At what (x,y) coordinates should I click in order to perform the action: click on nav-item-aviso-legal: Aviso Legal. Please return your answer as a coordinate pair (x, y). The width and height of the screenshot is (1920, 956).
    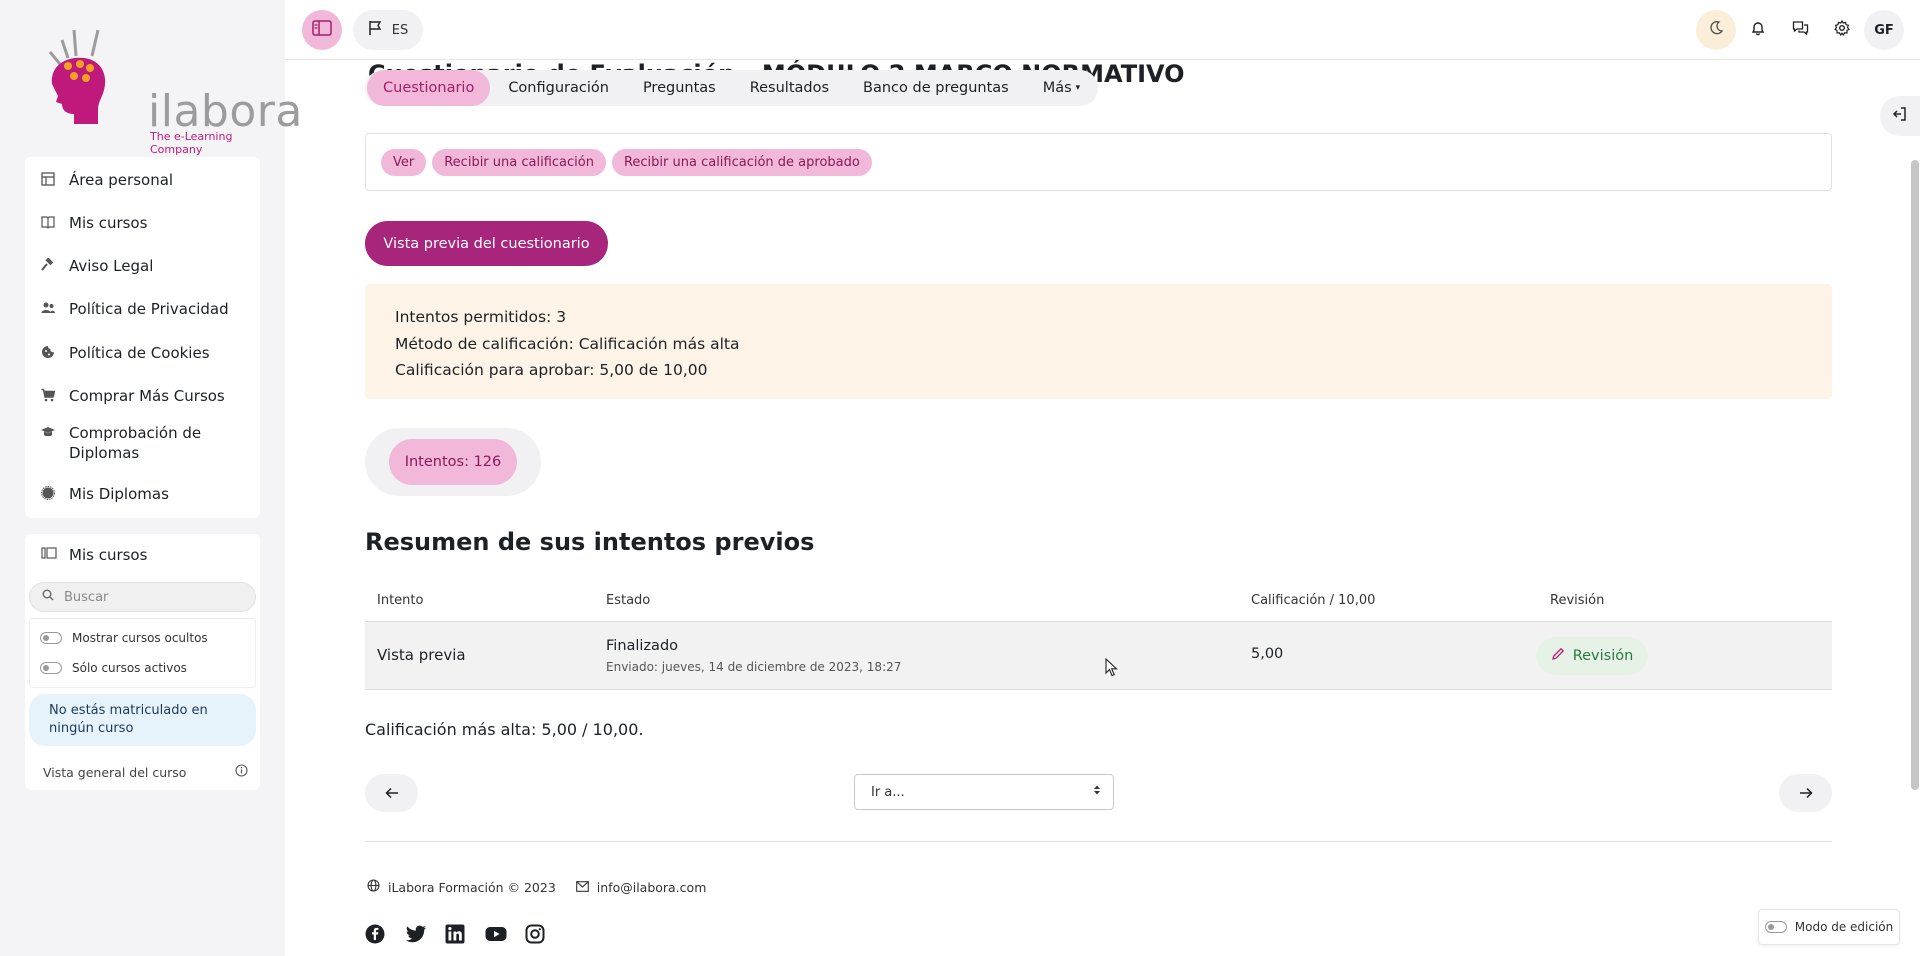
    Looking at the image, I should click on (146, 266).